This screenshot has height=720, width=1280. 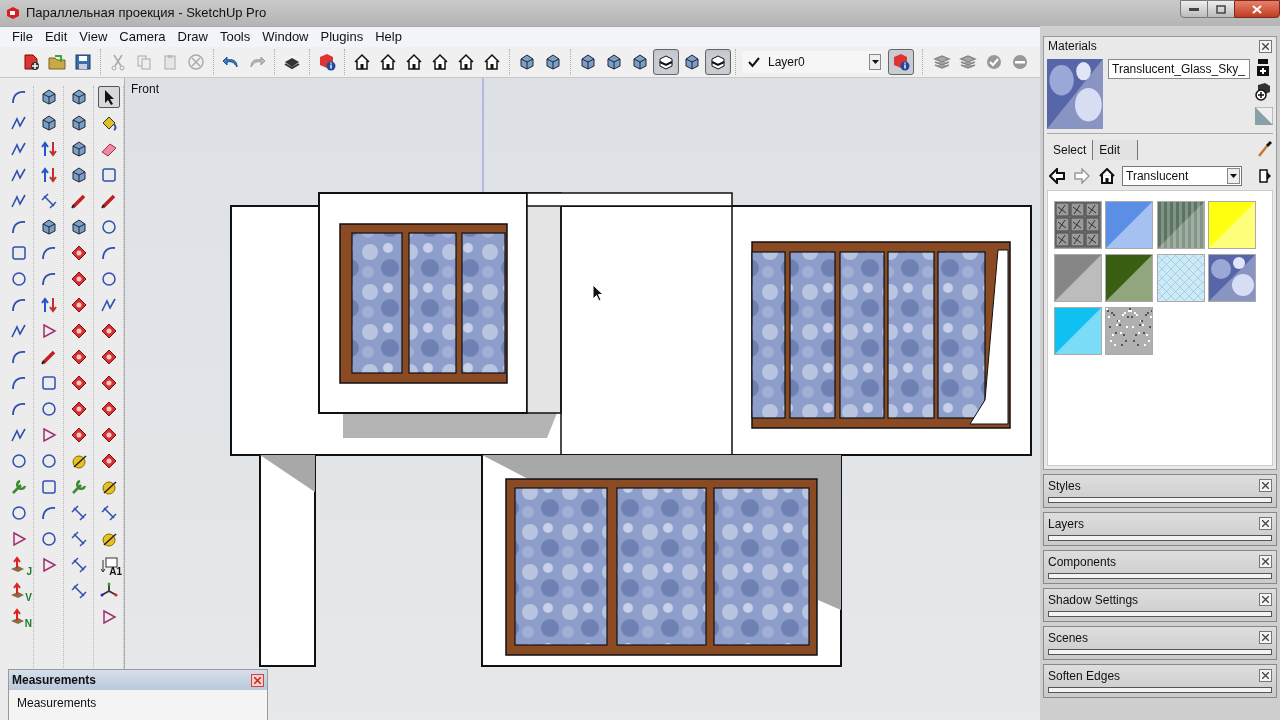 What do you see at coordinates (93, 37) in the screenshot?
I see `menu-item: View` at bounding box center [93, 37].